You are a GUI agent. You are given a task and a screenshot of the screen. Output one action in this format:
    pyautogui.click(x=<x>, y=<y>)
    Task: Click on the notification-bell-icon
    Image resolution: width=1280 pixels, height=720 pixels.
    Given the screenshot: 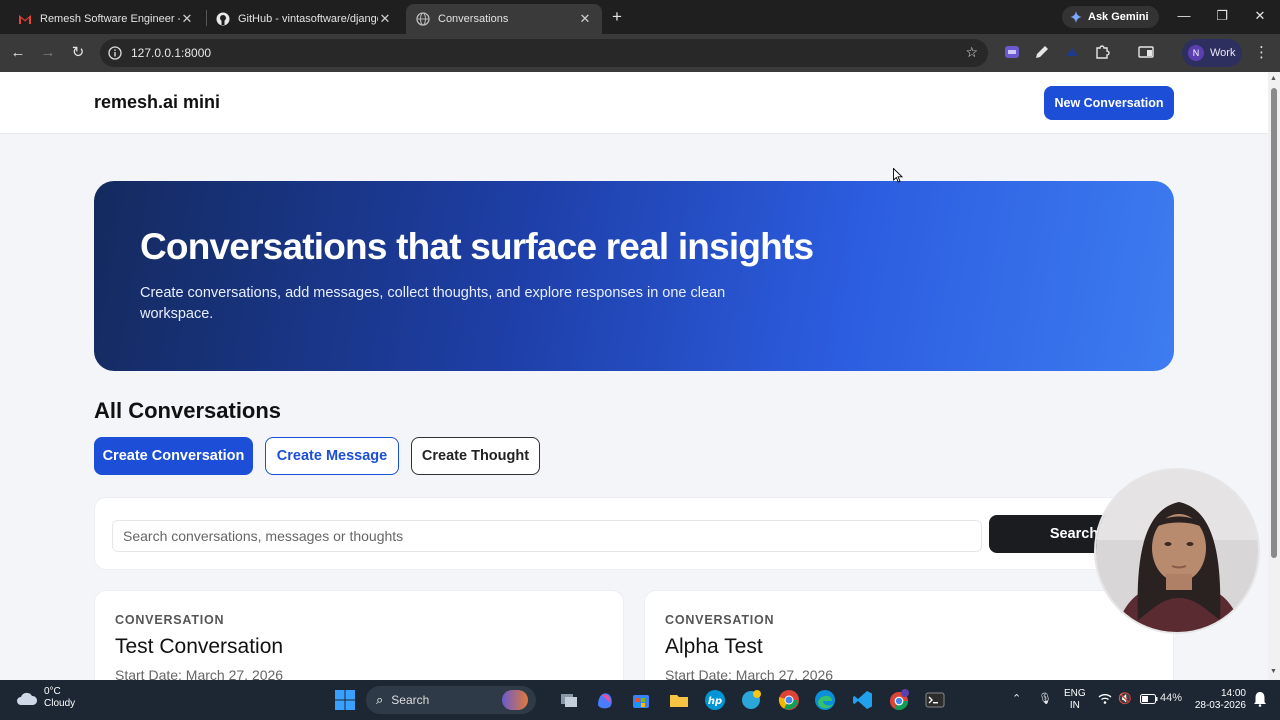 What is the action you would take?
    pyautogui.click(x=1260, y=699)
    